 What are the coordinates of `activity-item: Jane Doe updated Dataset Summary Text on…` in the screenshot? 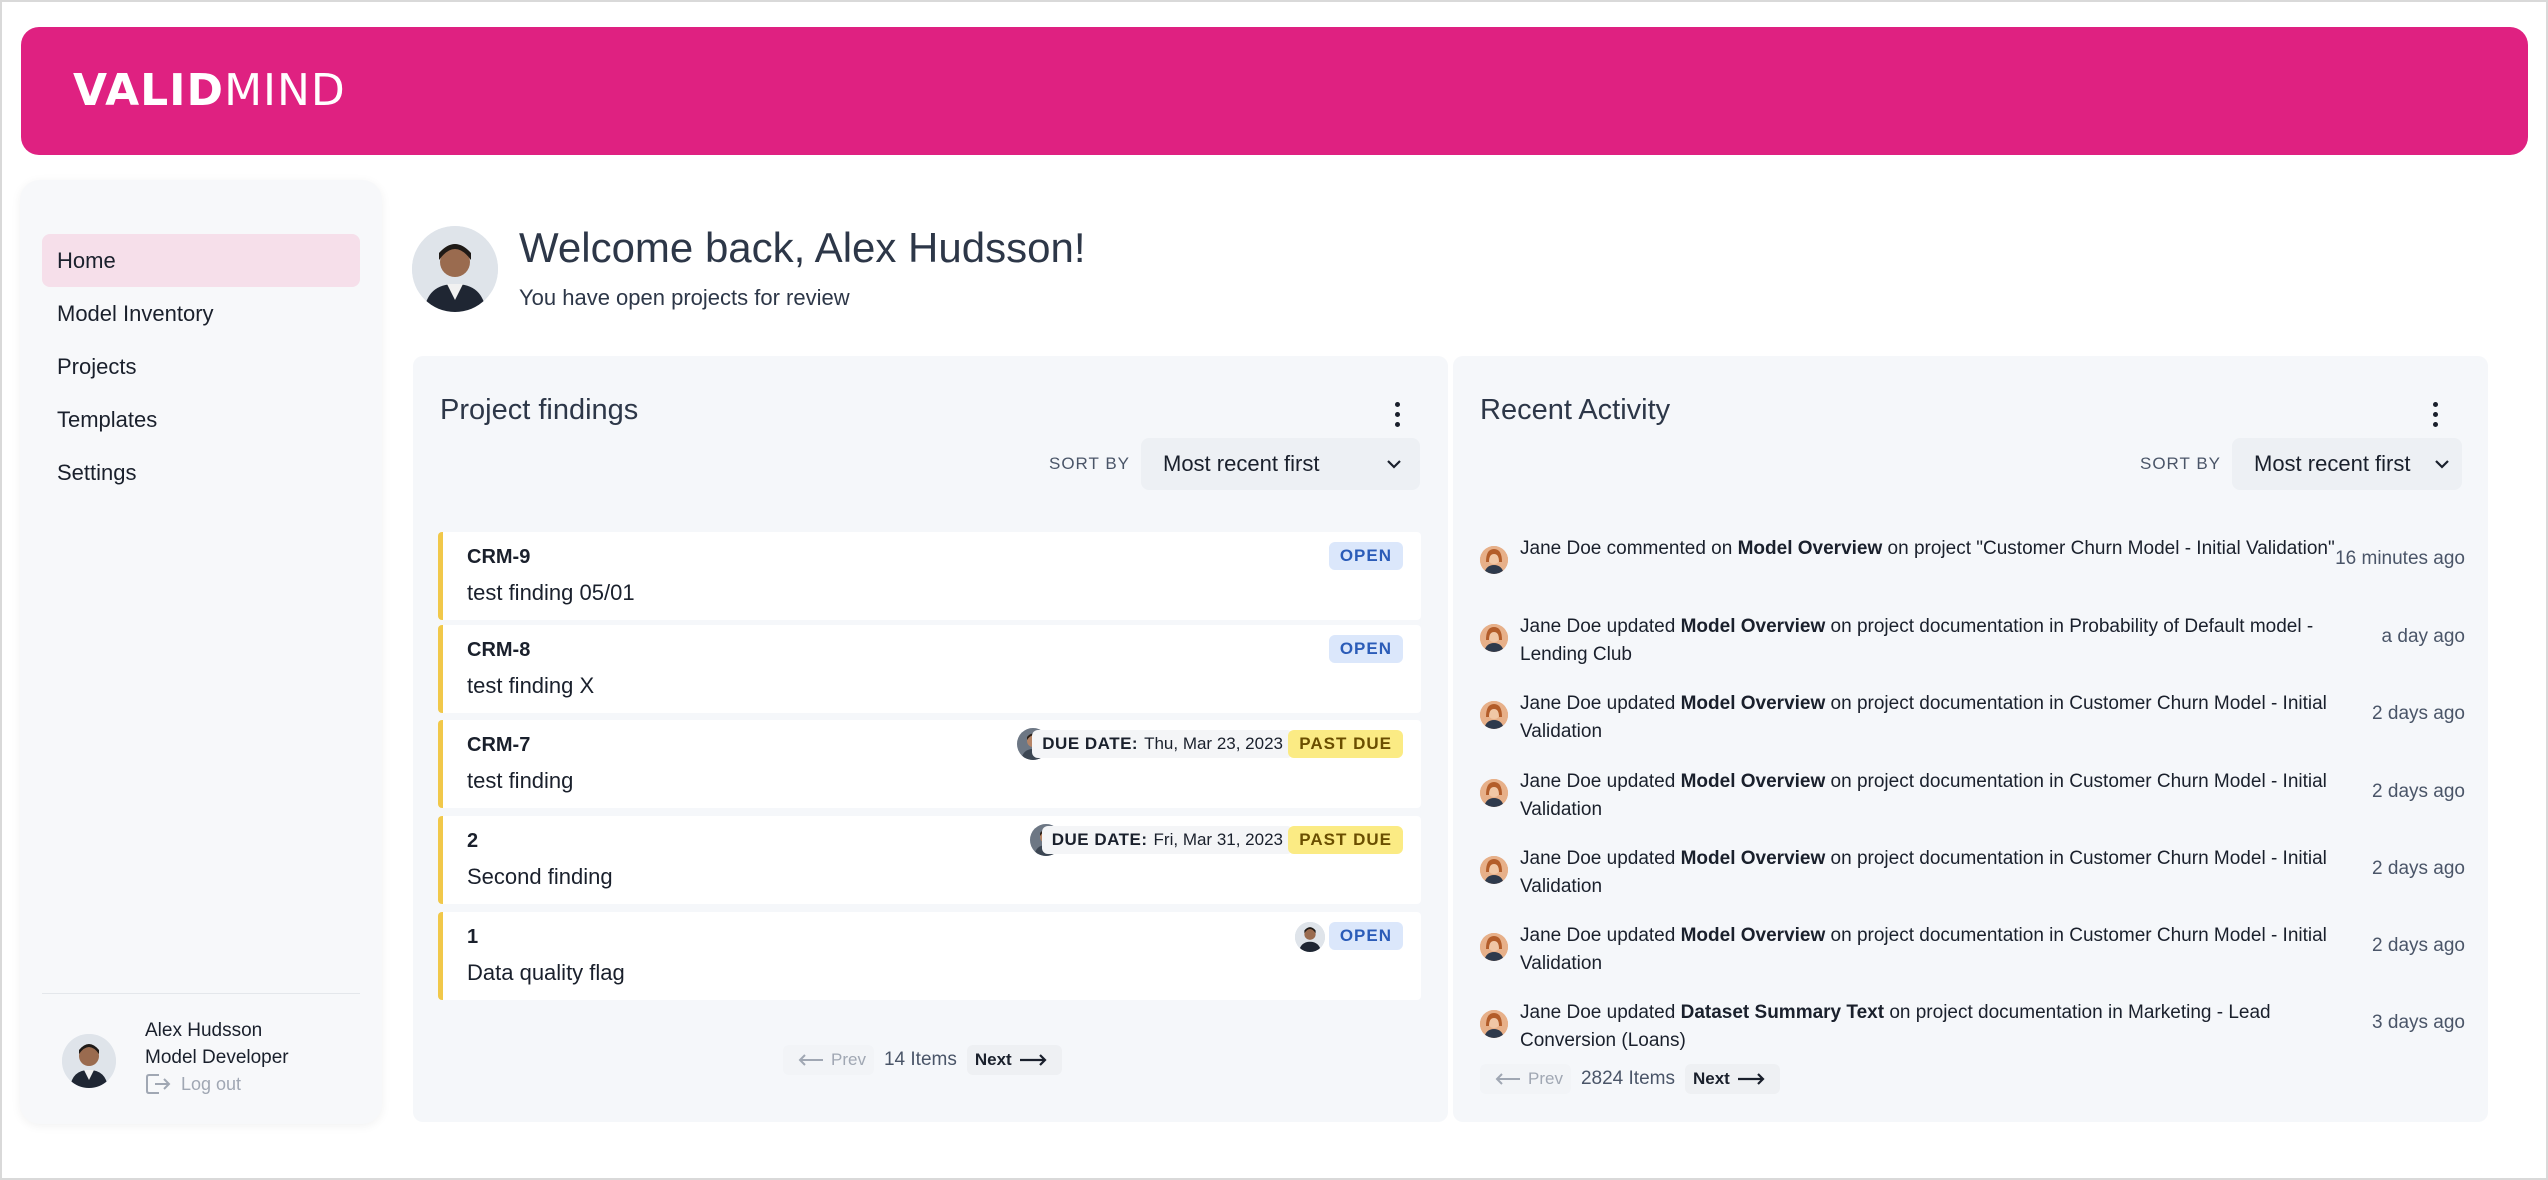 It's located at (1972, 1024).